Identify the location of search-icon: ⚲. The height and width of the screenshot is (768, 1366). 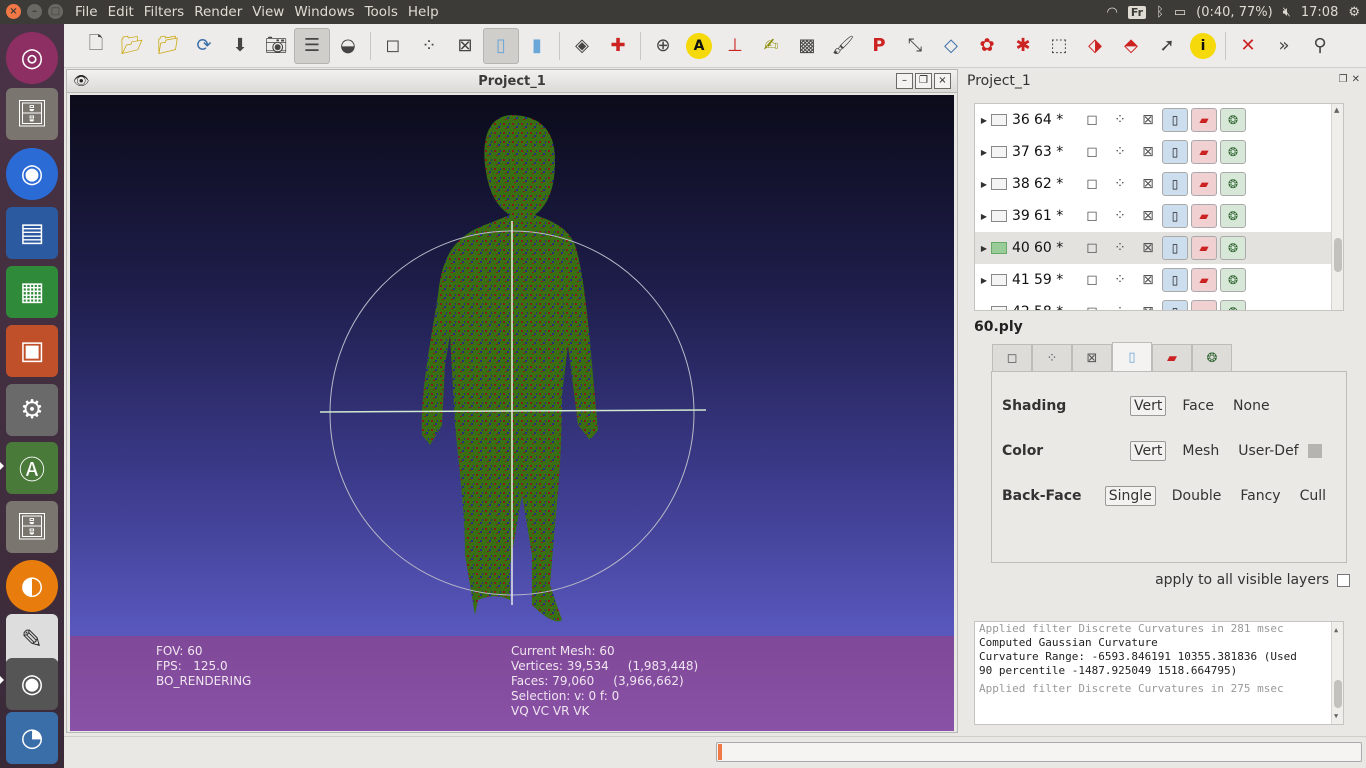
(1320, 46).